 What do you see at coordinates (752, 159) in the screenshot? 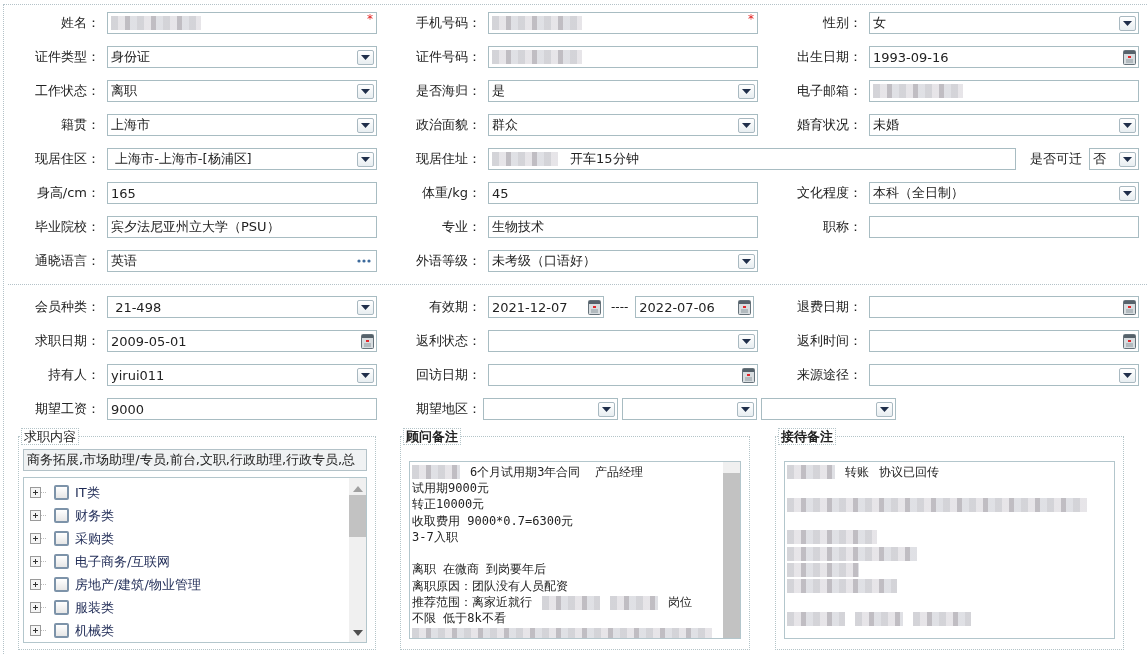
I see `text-field: 开车15分钟` at bounding box center [752, 159].